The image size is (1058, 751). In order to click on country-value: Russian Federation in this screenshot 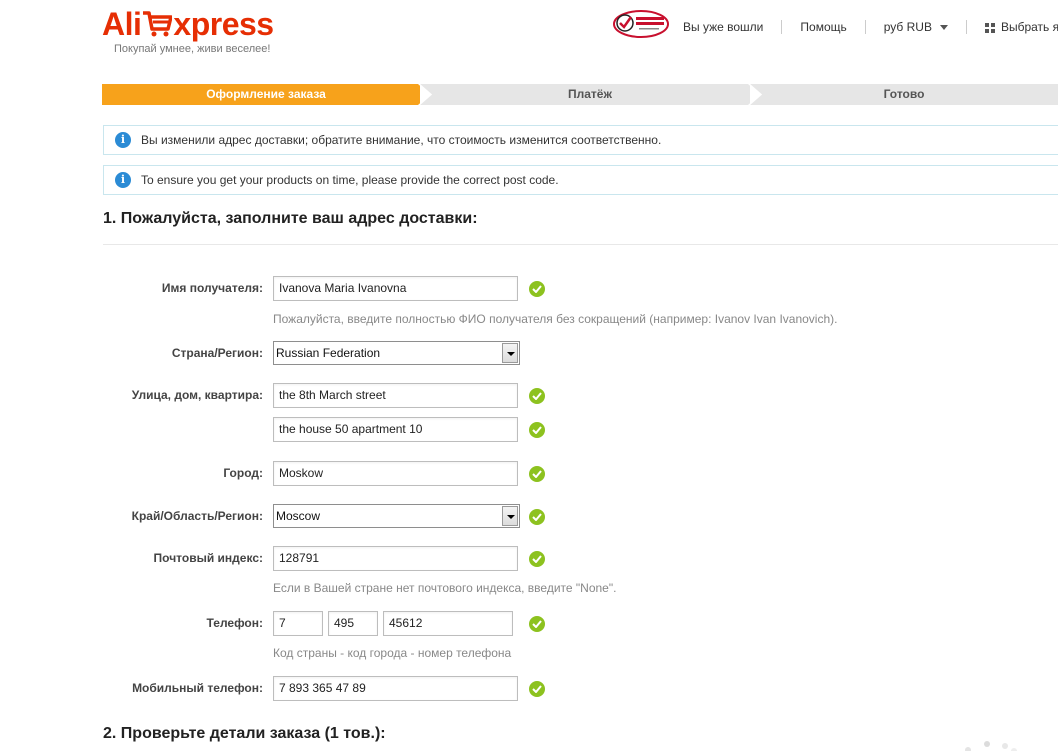, I will do `click(328, 353)`.